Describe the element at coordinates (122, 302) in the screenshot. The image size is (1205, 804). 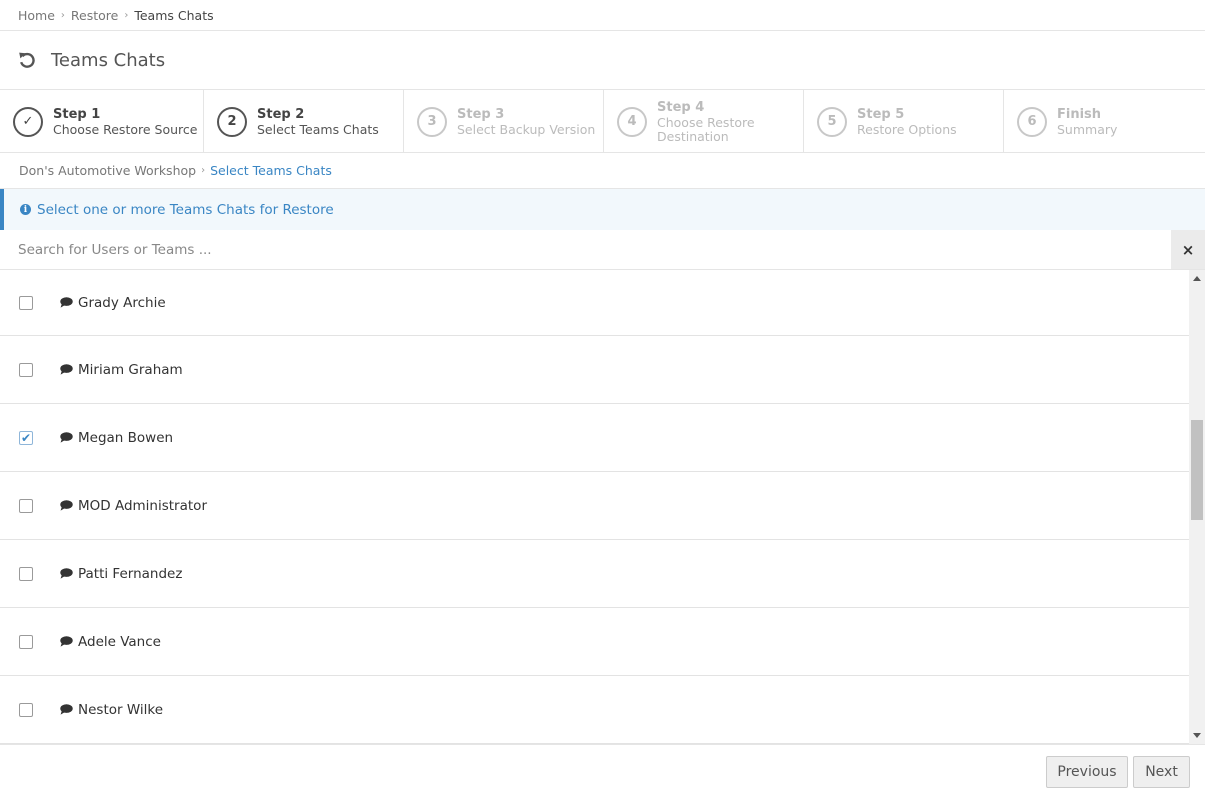
I see `chat-name: Grady Archie` at that location.